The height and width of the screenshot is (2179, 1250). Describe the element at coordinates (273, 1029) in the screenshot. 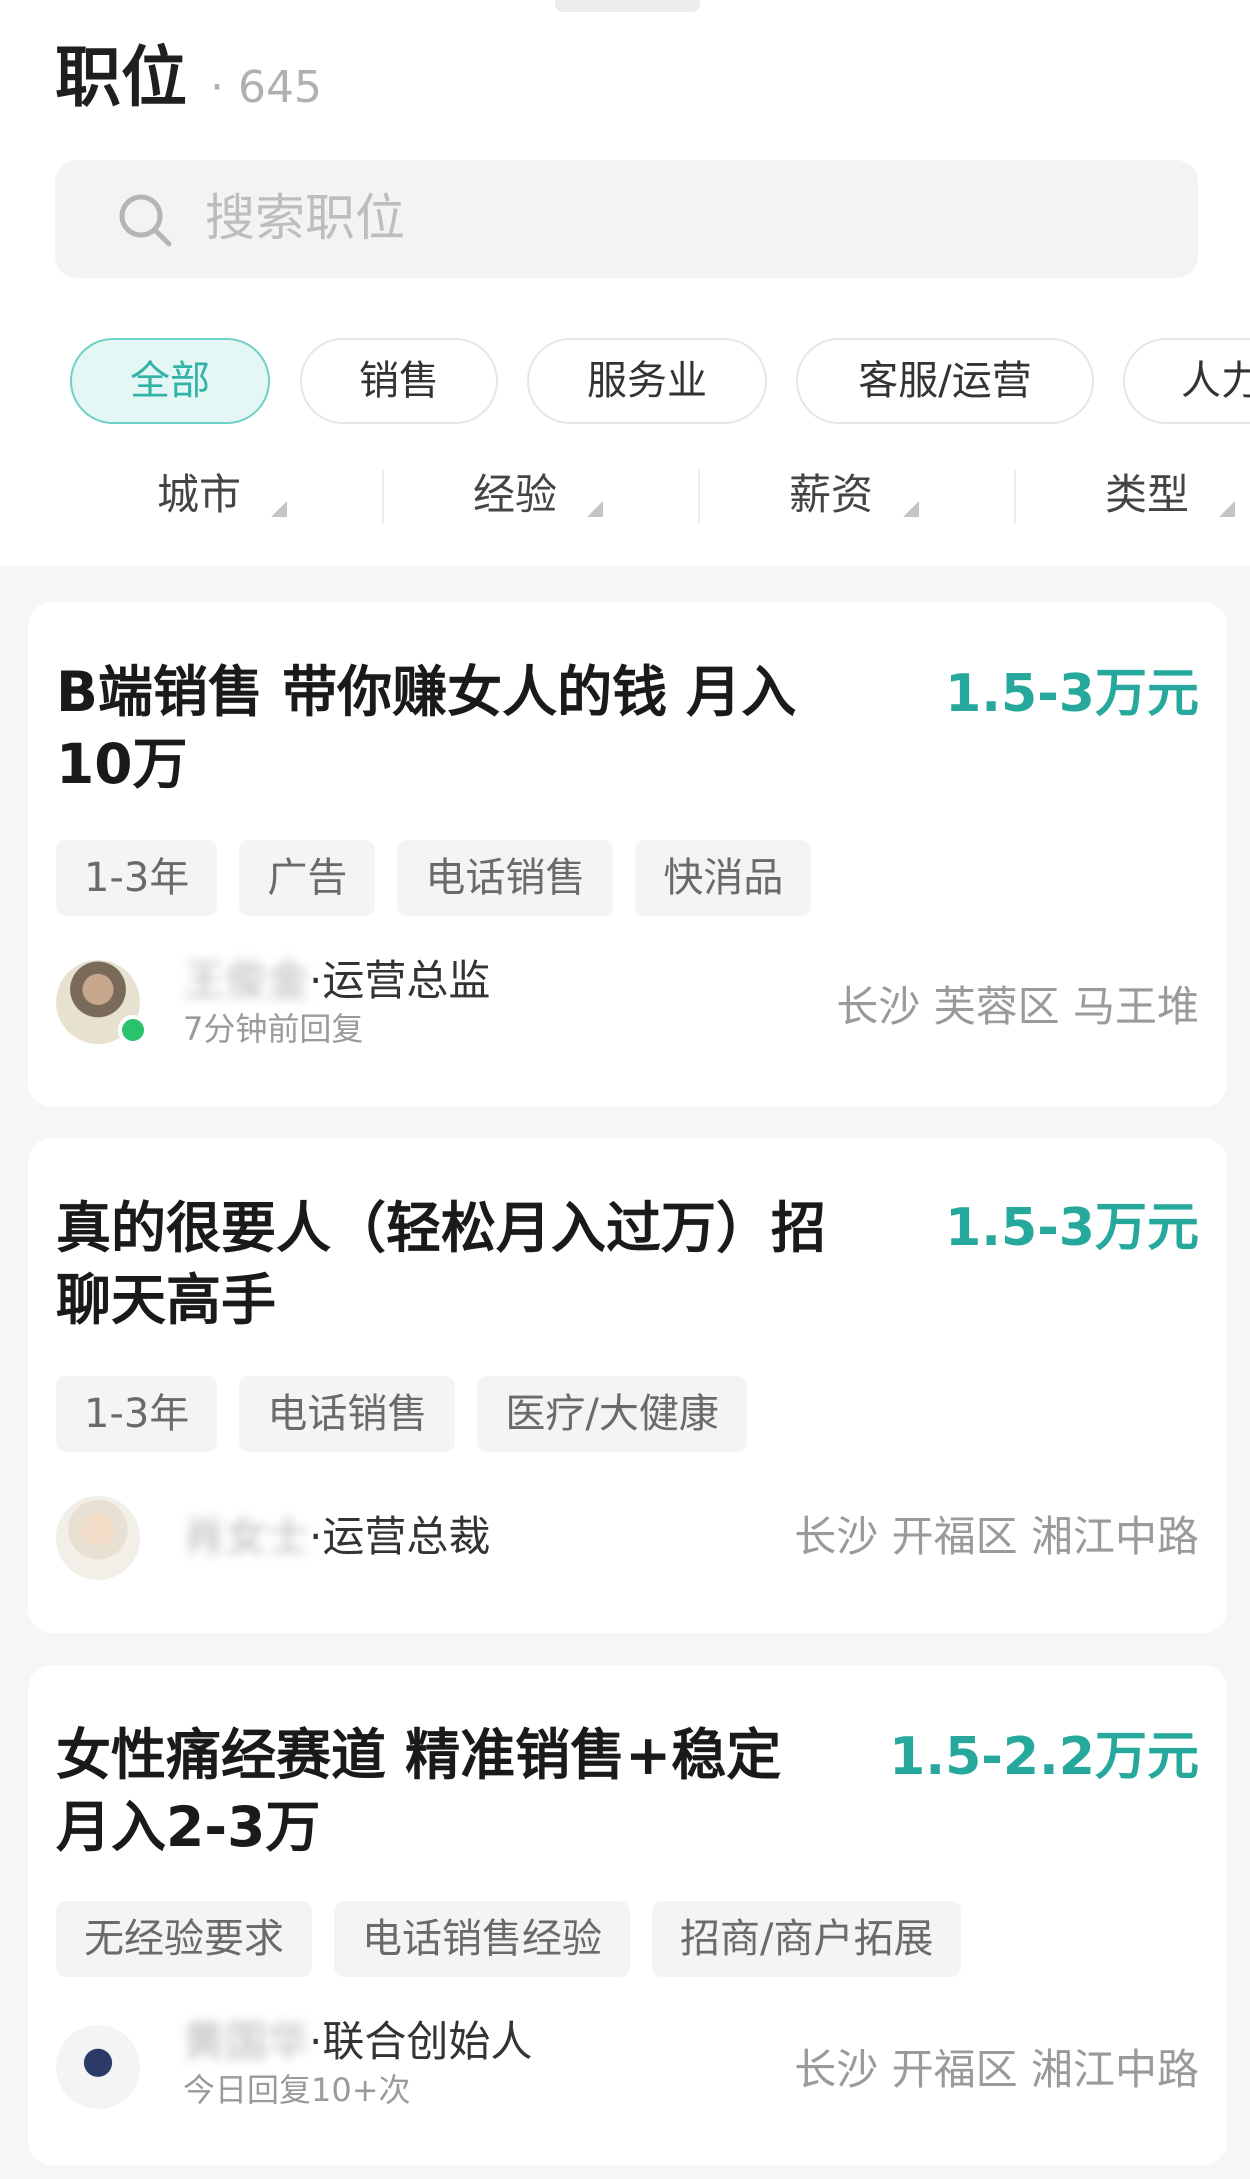

I see `reply-status: 7分钟前回复` at that location.